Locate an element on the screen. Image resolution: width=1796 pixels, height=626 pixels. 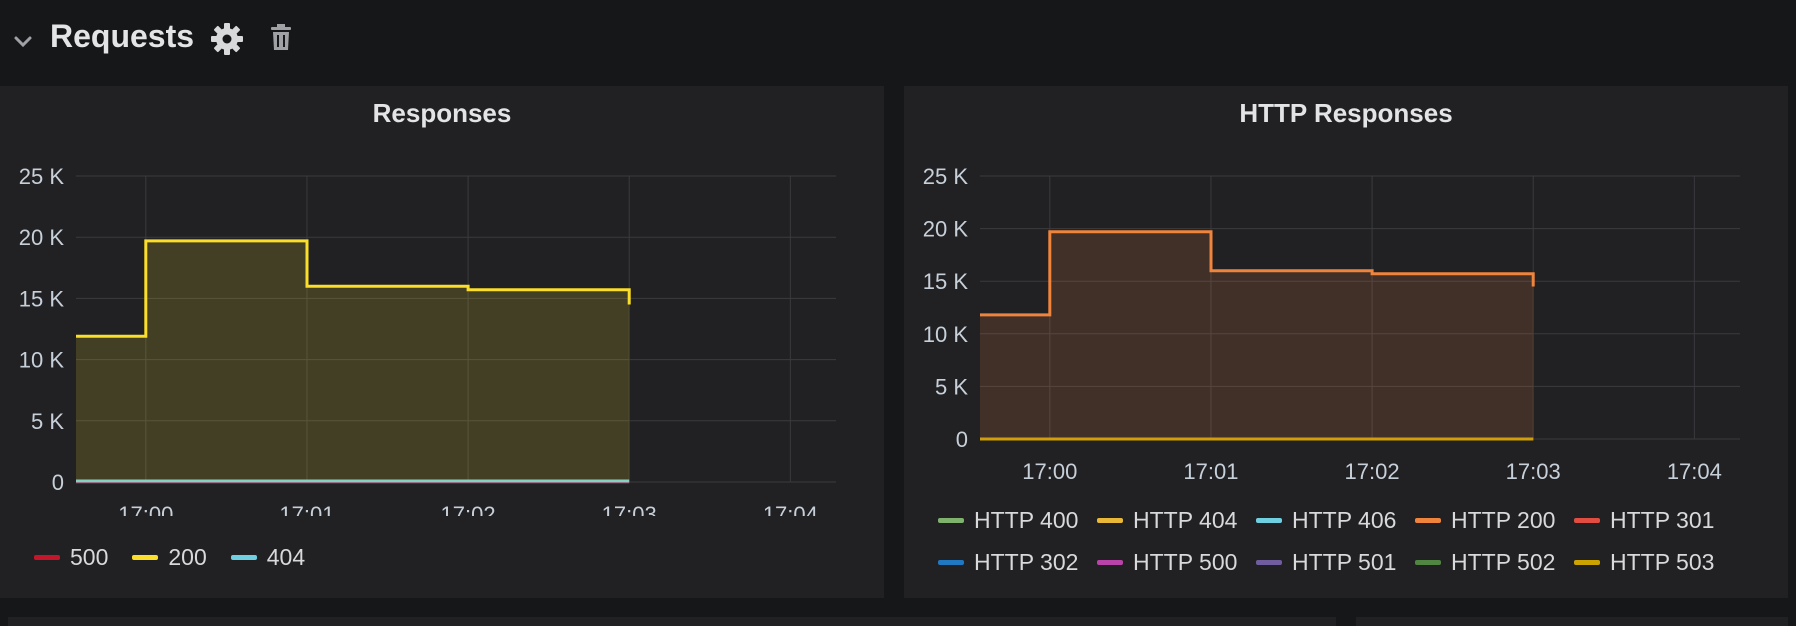
legend-label: HTTP 400 is located at coordinates (1026, 519).